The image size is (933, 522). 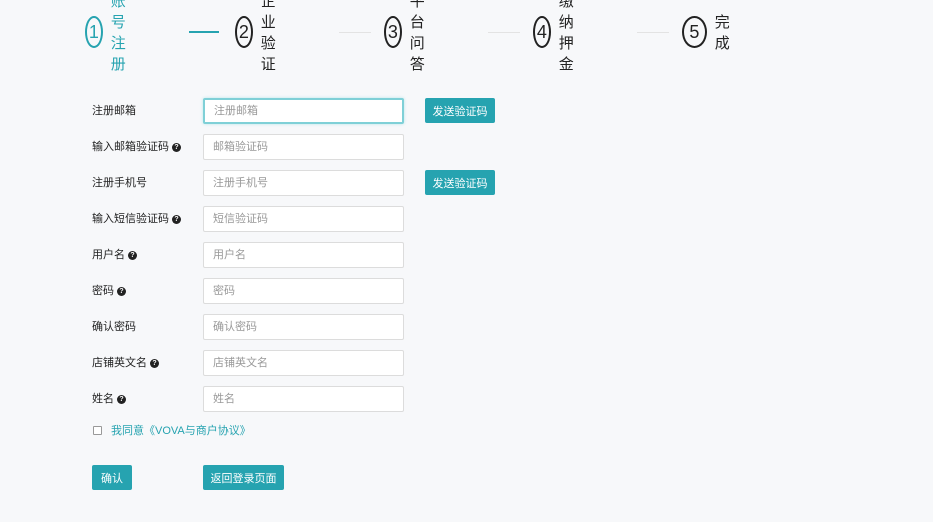 What do you see at coordinates (119, 183) in the screenshot?
I see `phone-label: 注册手机号` at bounding box center [119, 183].